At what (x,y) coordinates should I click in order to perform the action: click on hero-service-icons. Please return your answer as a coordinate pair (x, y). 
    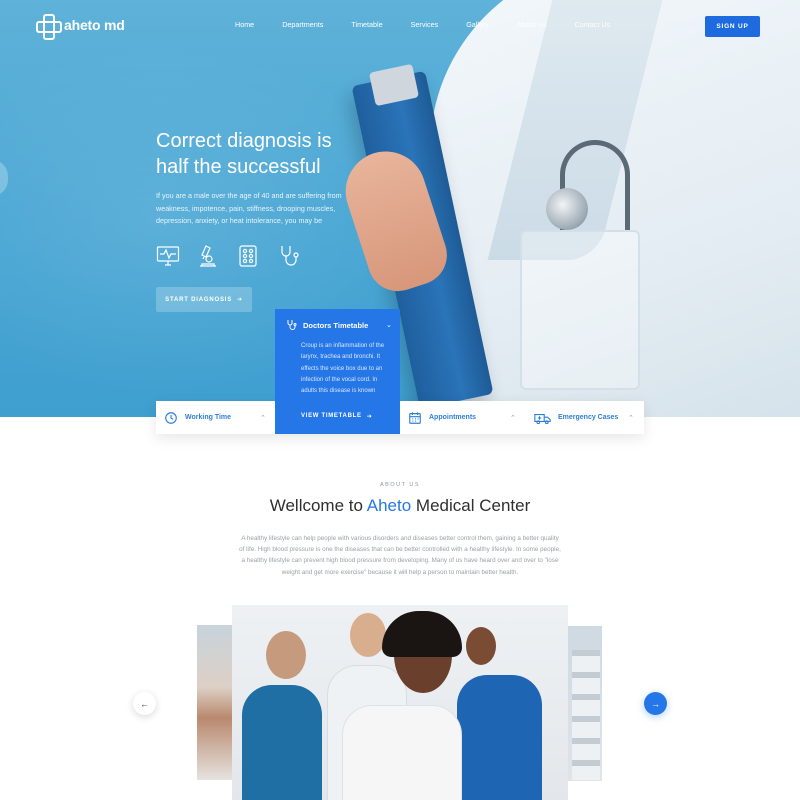
    Looking at the image, I should click on (228, 256).